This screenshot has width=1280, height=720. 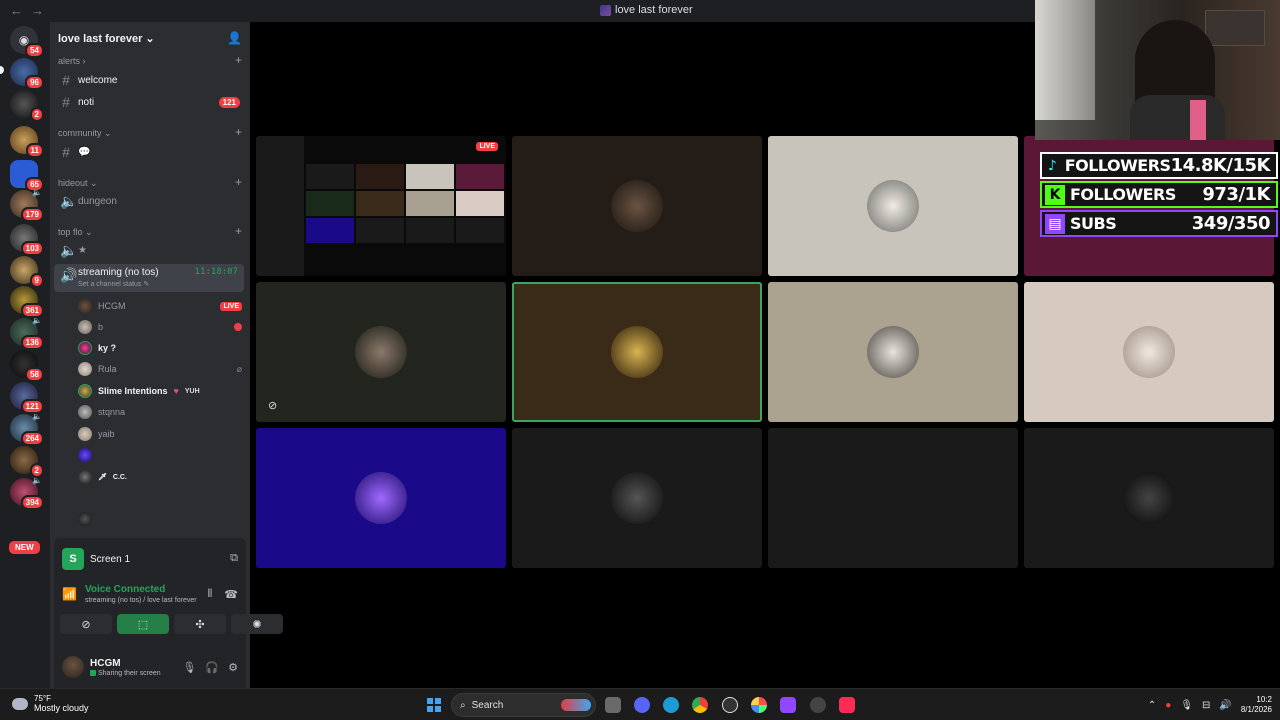 I want to click on chrome-app-icon, so click(x=700, y=705).